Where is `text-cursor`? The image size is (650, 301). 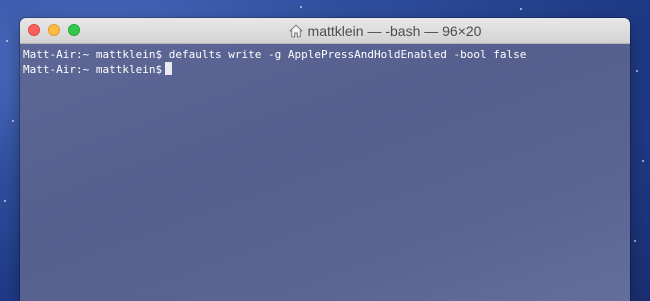
text-cursor is located at coordinates (169, 68).